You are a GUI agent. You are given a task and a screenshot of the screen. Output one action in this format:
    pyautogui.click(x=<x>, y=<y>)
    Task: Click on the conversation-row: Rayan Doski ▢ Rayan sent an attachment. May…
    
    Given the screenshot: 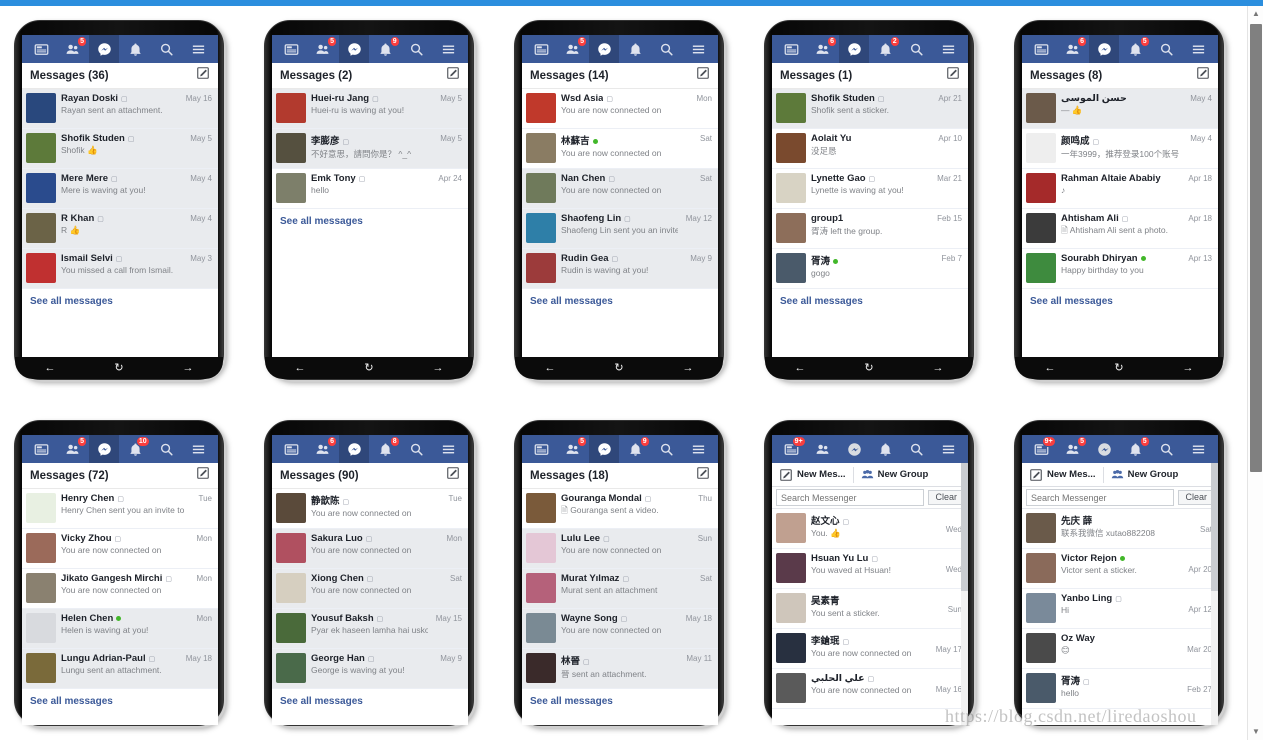 What is the action you would take?
    pyautogui.click(x=120, y=109)
    